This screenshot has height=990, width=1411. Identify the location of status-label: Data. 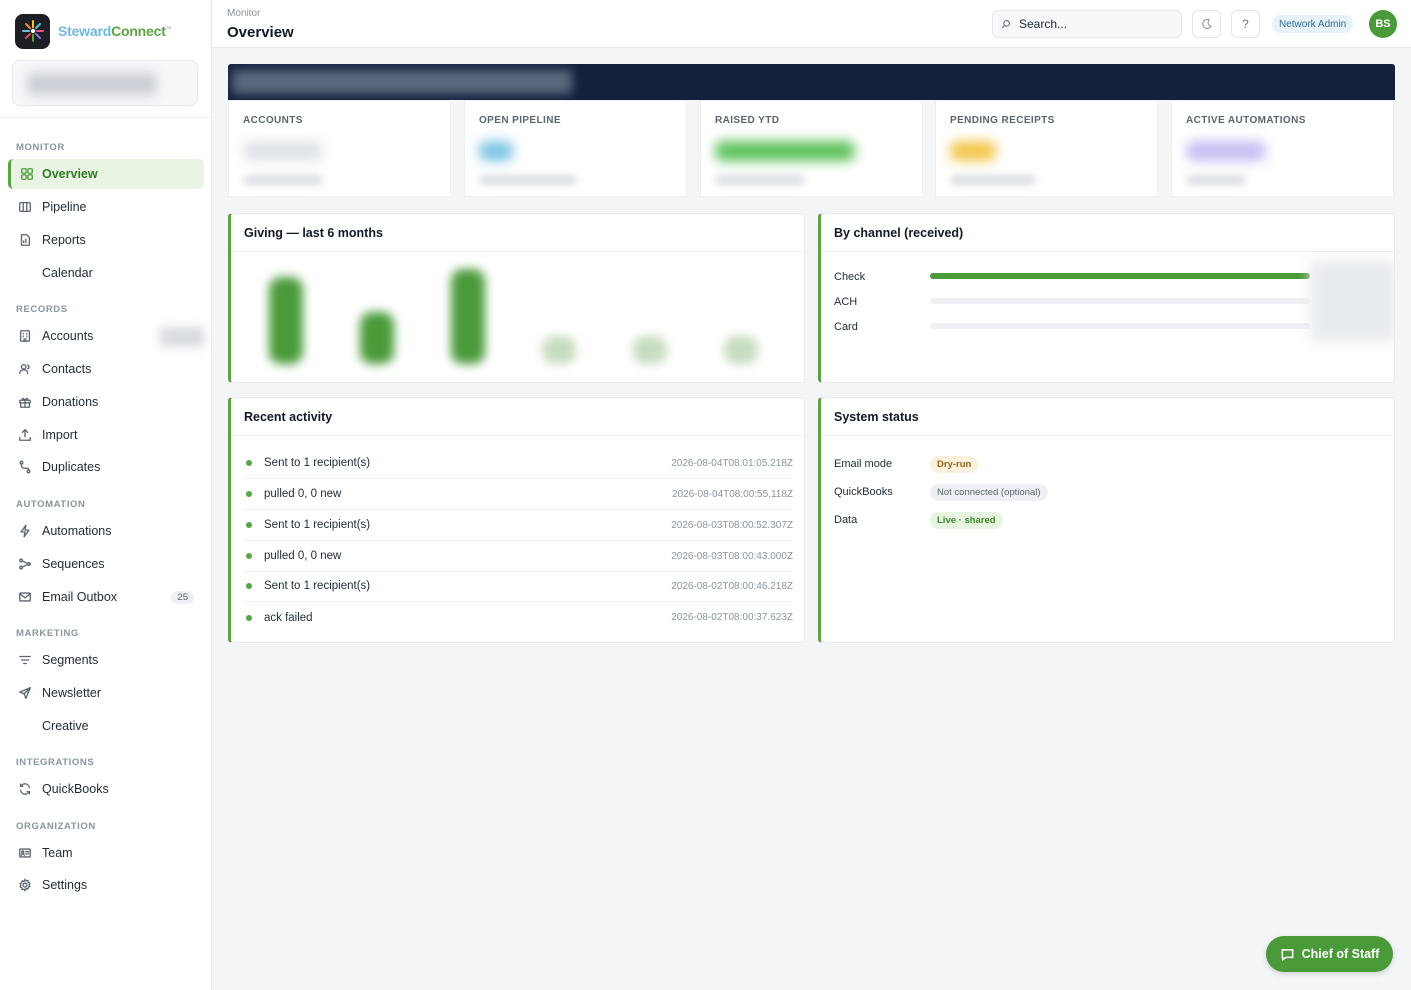
(846, 520).